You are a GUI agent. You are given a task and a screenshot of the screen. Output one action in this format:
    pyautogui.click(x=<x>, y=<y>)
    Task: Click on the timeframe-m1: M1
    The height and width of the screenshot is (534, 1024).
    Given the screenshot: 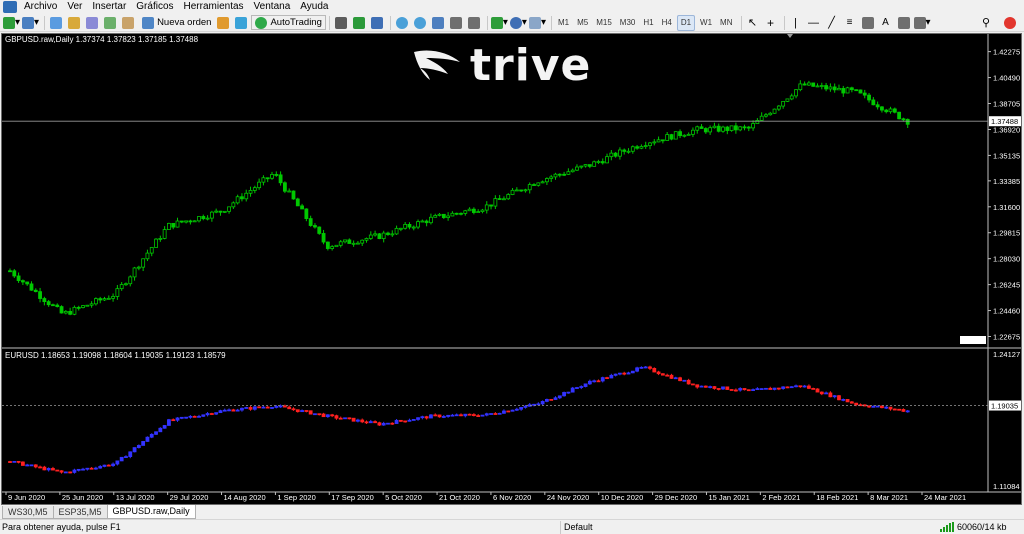 What is the action you would take?
    pyautogui.click(x=563, y=23)
    